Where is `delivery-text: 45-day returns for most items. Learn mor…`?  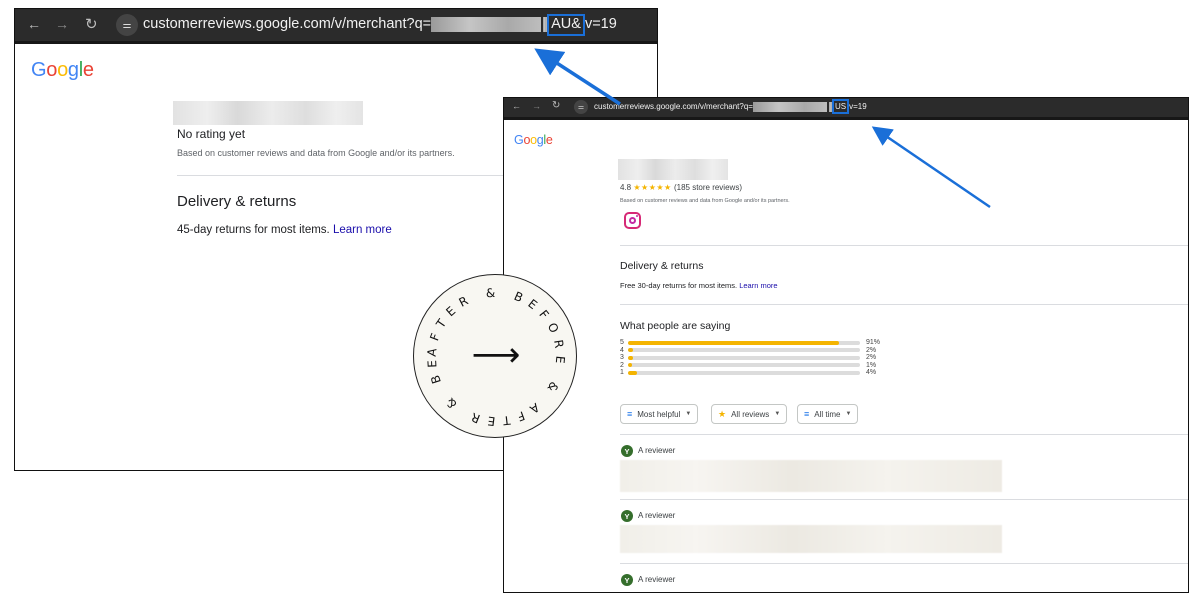
delivery-text: 45-day returns for most items. Learn mor… is located at coordinates (284, 230).